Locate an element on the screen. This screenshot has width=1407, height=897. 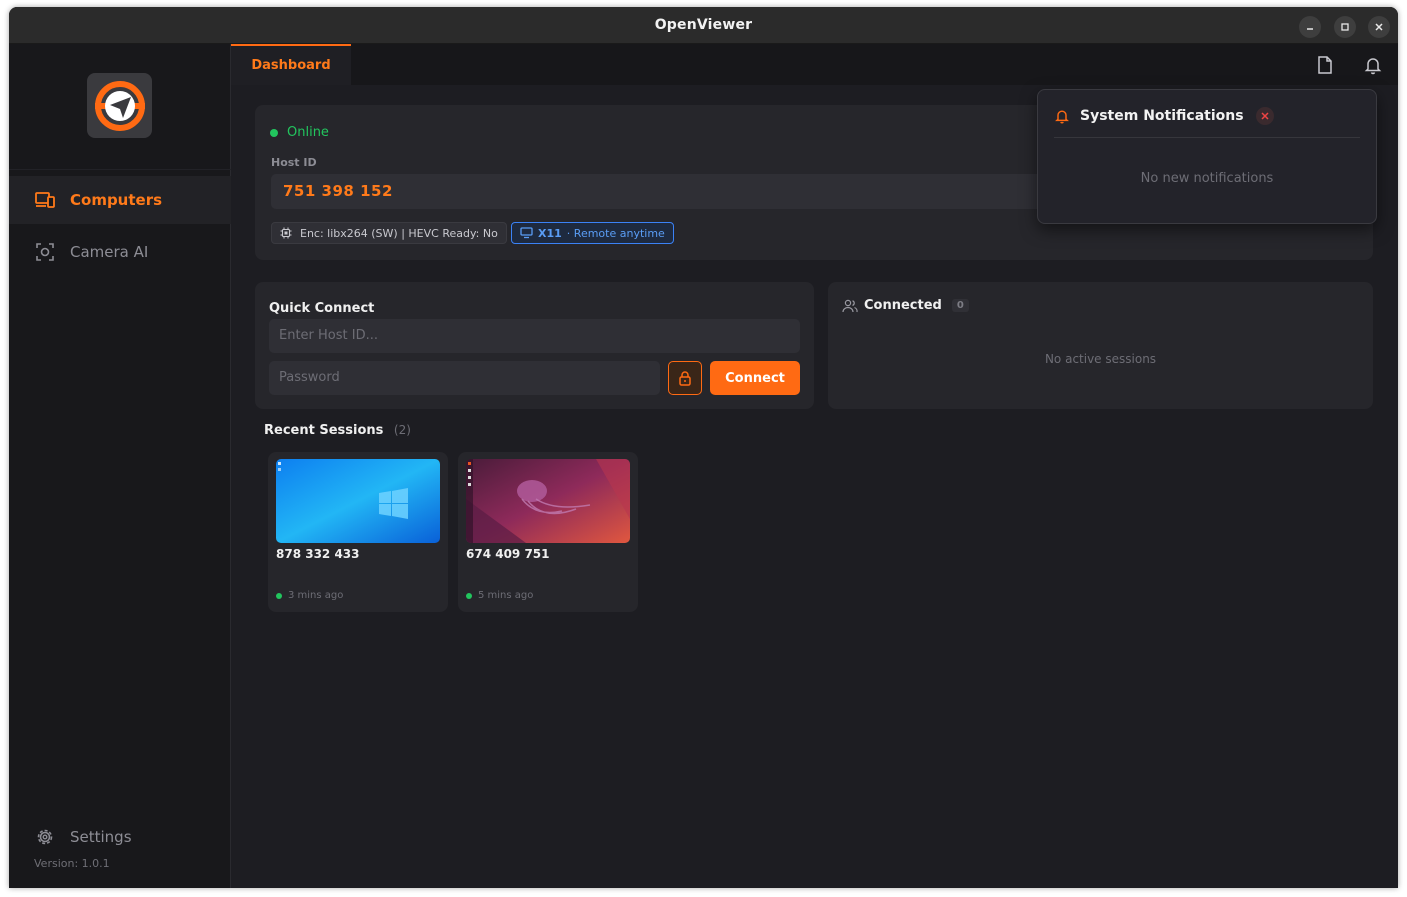
minimize-icon is located at coordinates (1310, 29).